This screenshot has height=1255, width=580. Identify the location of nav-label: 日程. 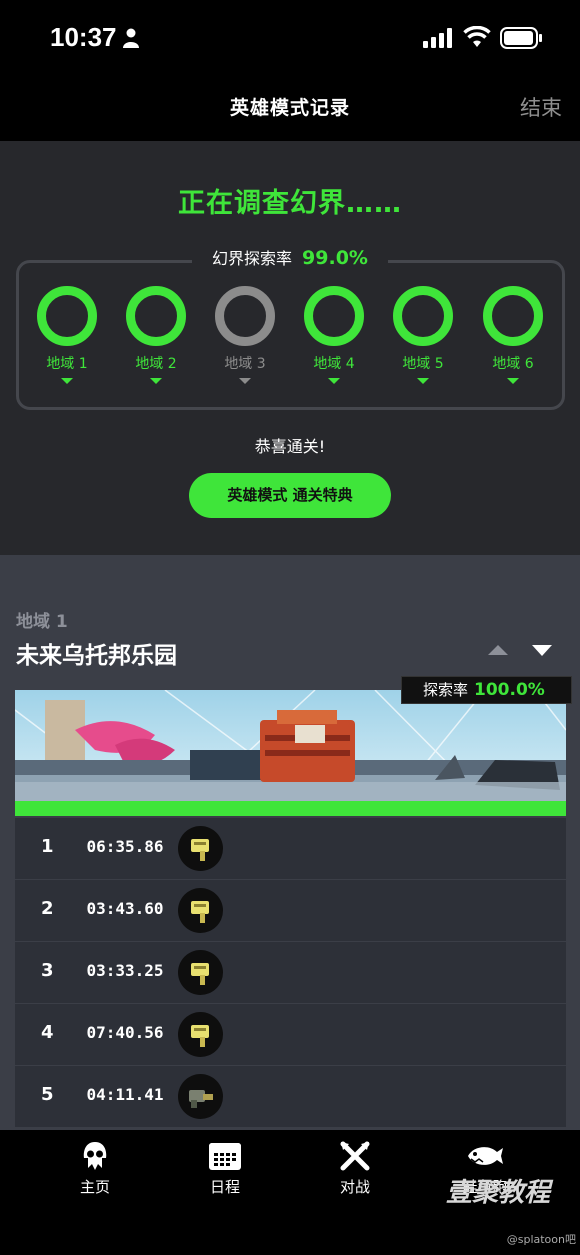
(224, 1187).